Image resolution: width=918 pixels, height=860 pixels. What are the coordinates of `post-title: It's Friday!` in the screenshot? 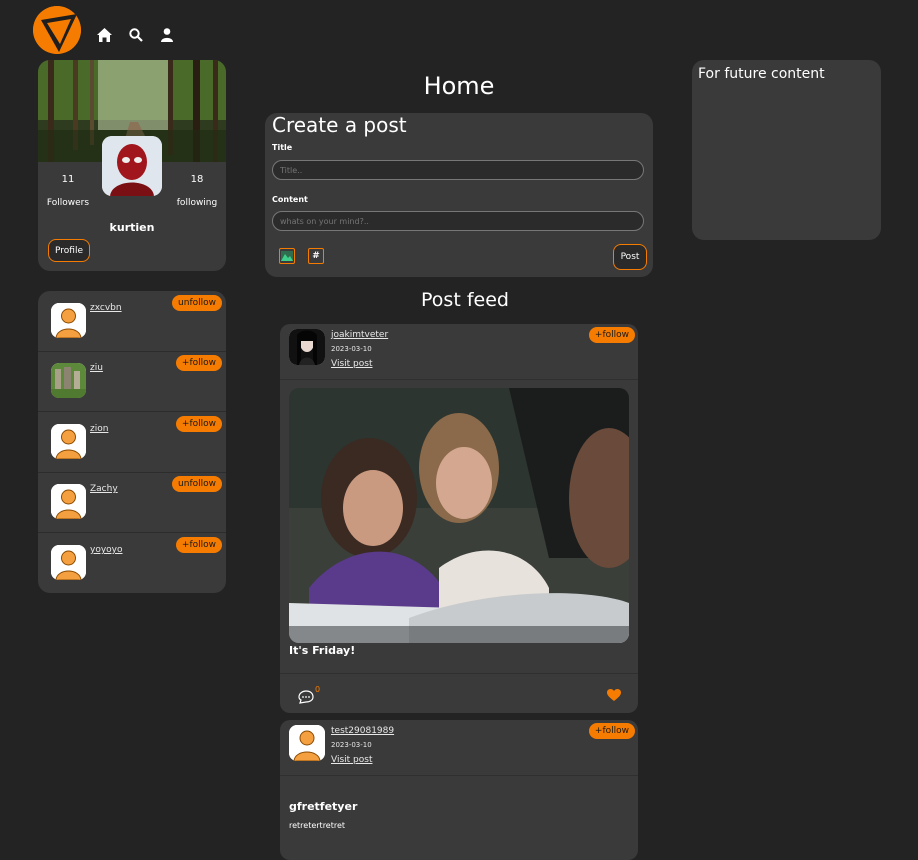 It's located at (322, 650).